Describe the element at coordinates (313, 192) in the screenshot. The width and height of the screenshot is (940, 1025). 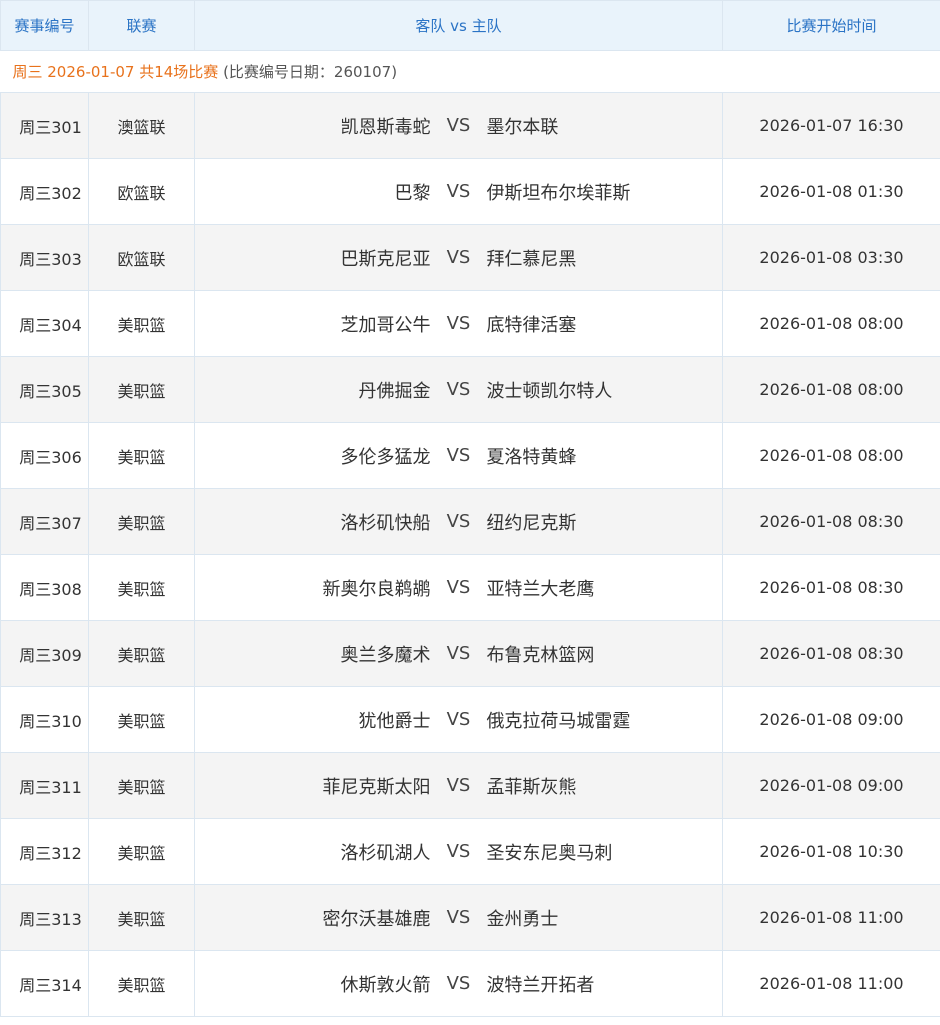
I see `away-team: 巴黎` at that location.